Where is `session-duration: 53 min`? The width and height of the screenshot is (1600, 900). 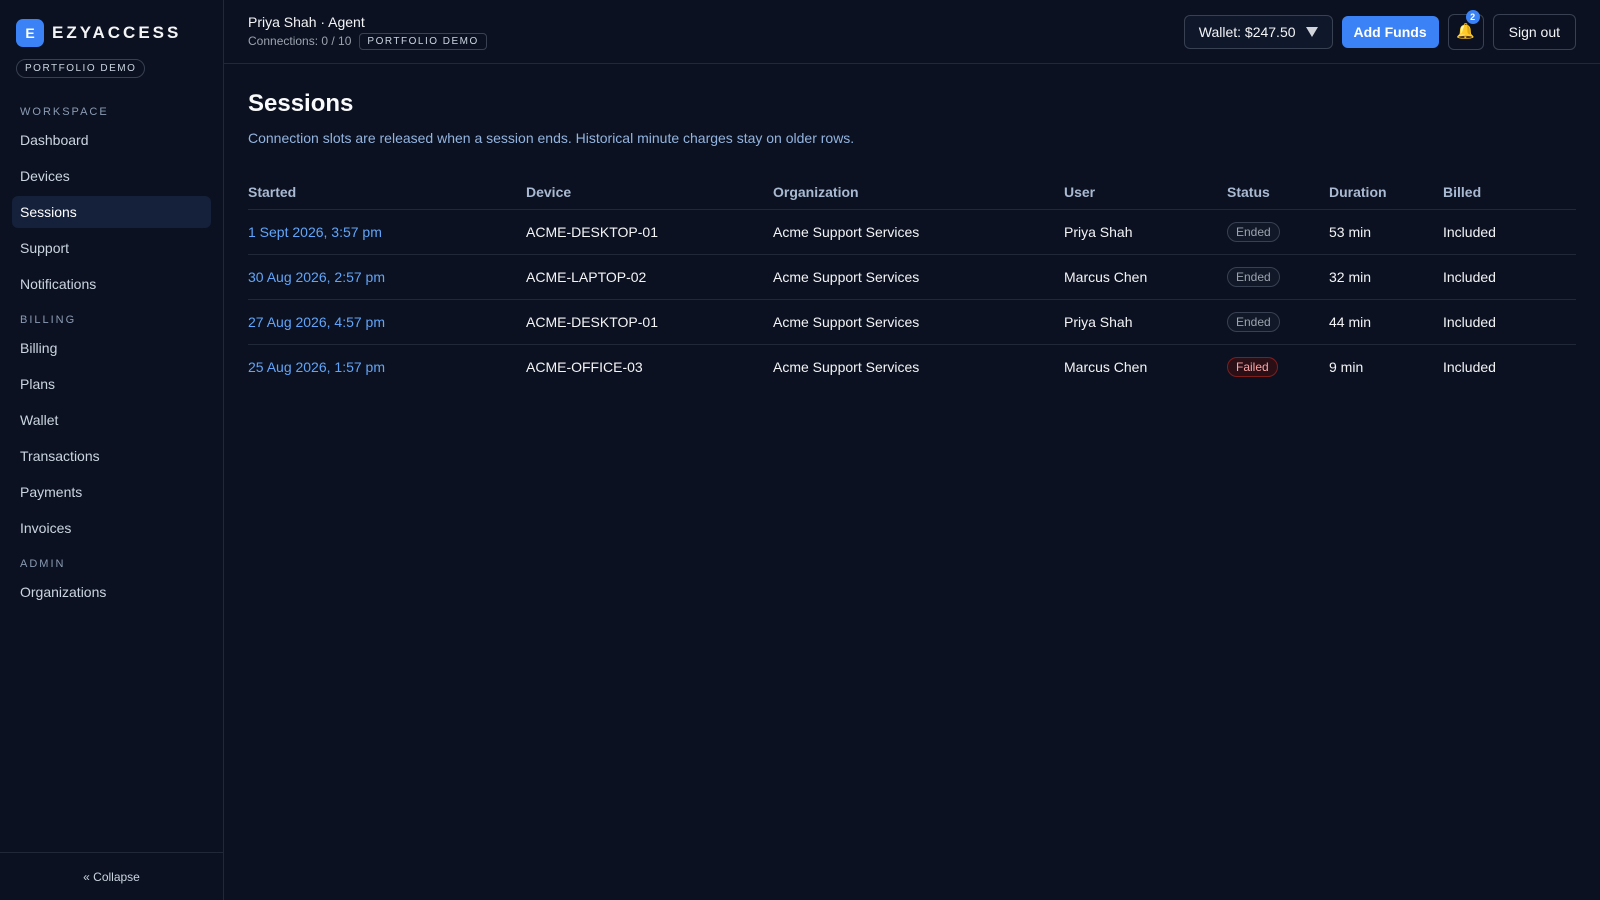 session-duration: 53 min is located at coordinates (1386, 232).